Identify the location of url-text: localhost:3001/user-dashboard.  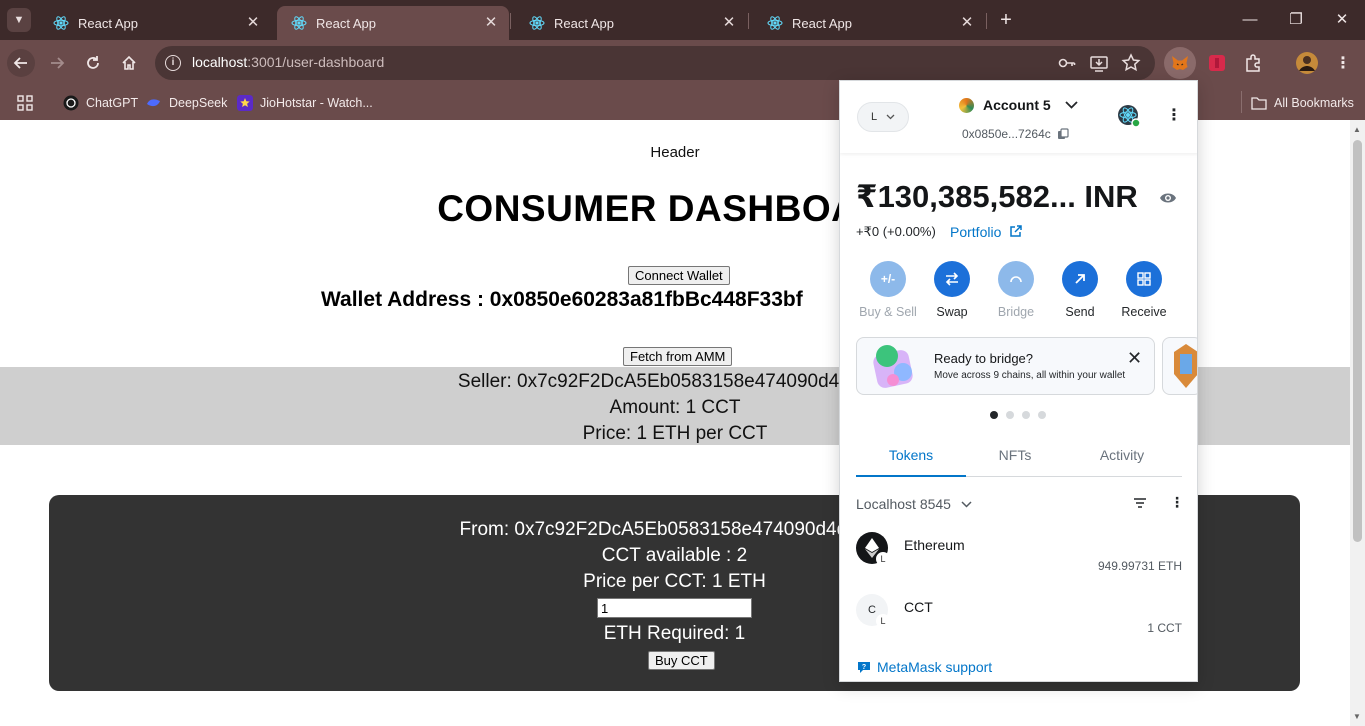
(288, 62).